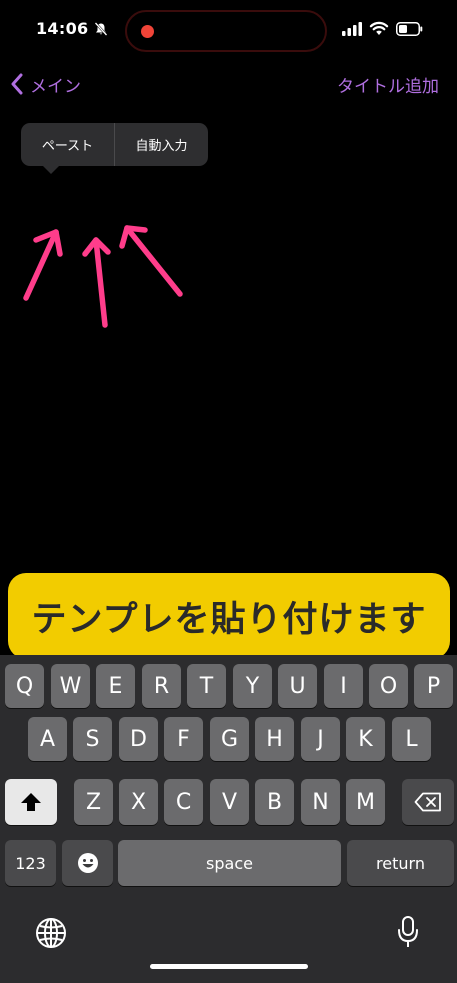  I want to click on autofill-menu-item: 自動入力, so click(161, 144).